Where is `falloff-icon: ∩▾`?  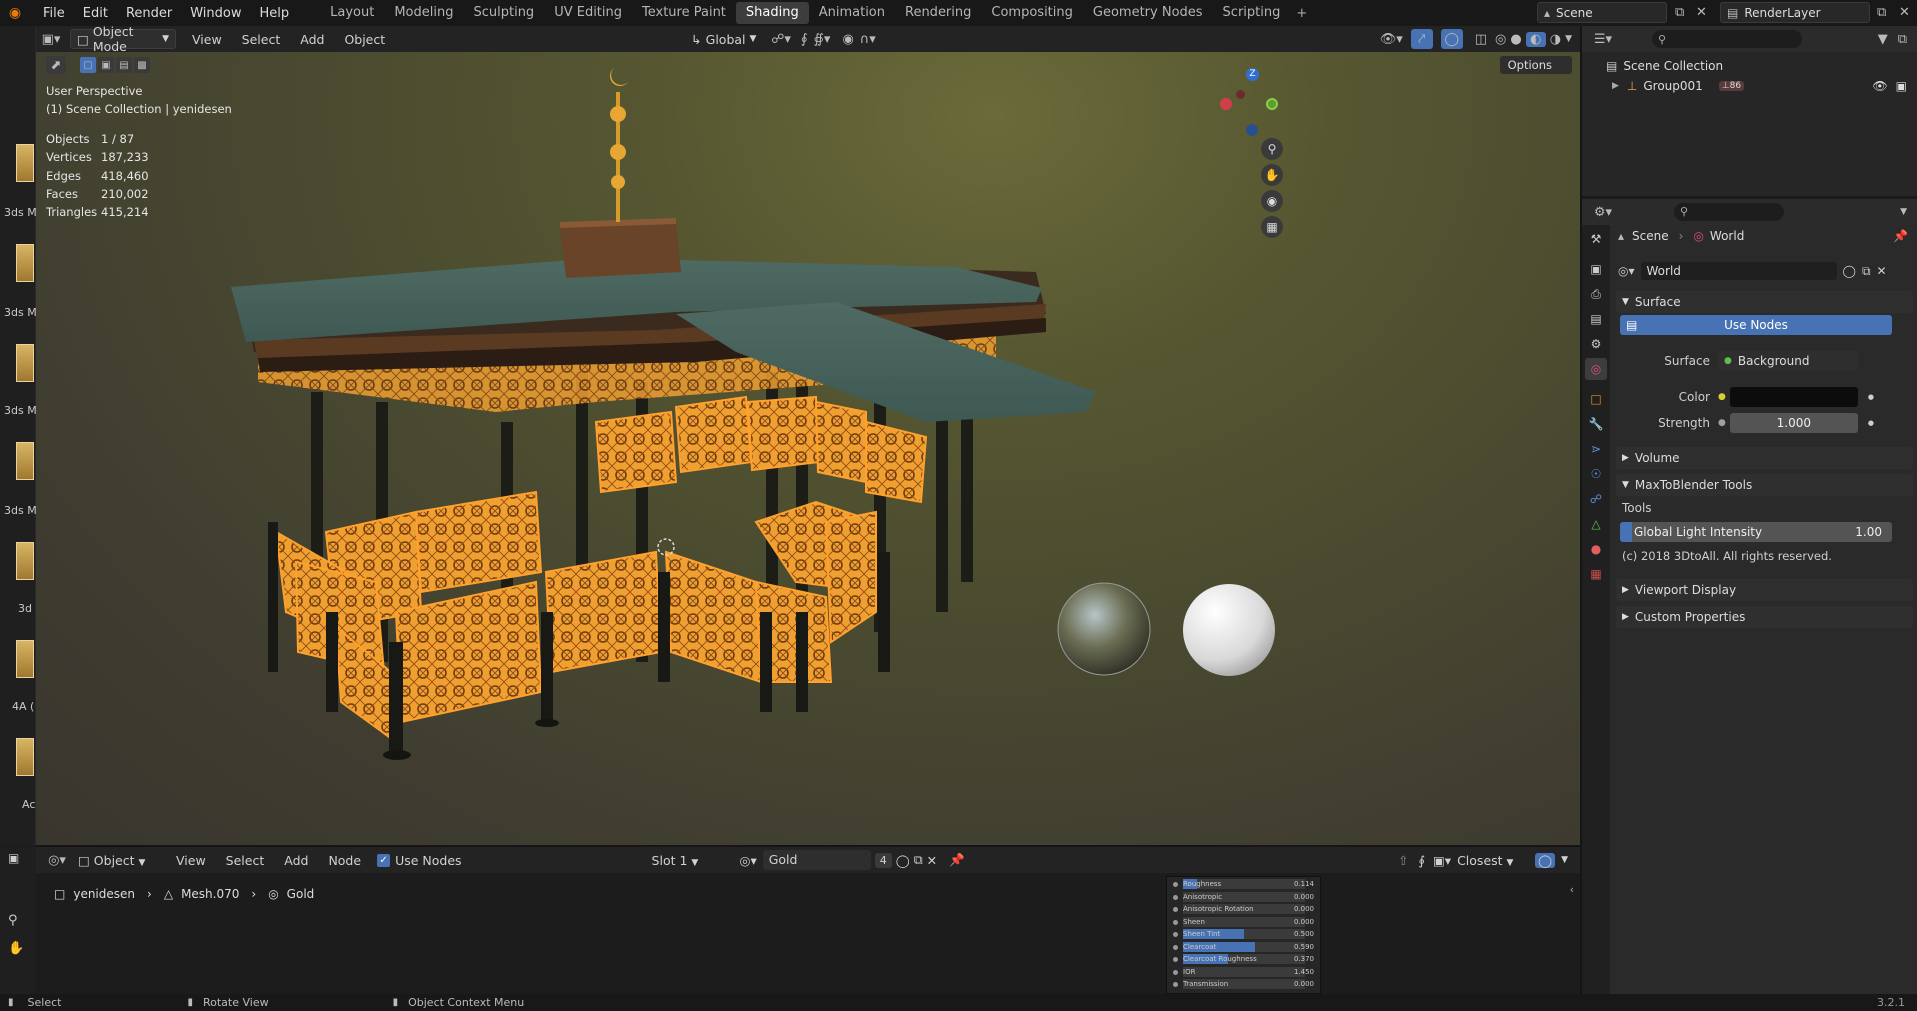 falloff-icon: ∩▾ is located at coordinates (868, 39).